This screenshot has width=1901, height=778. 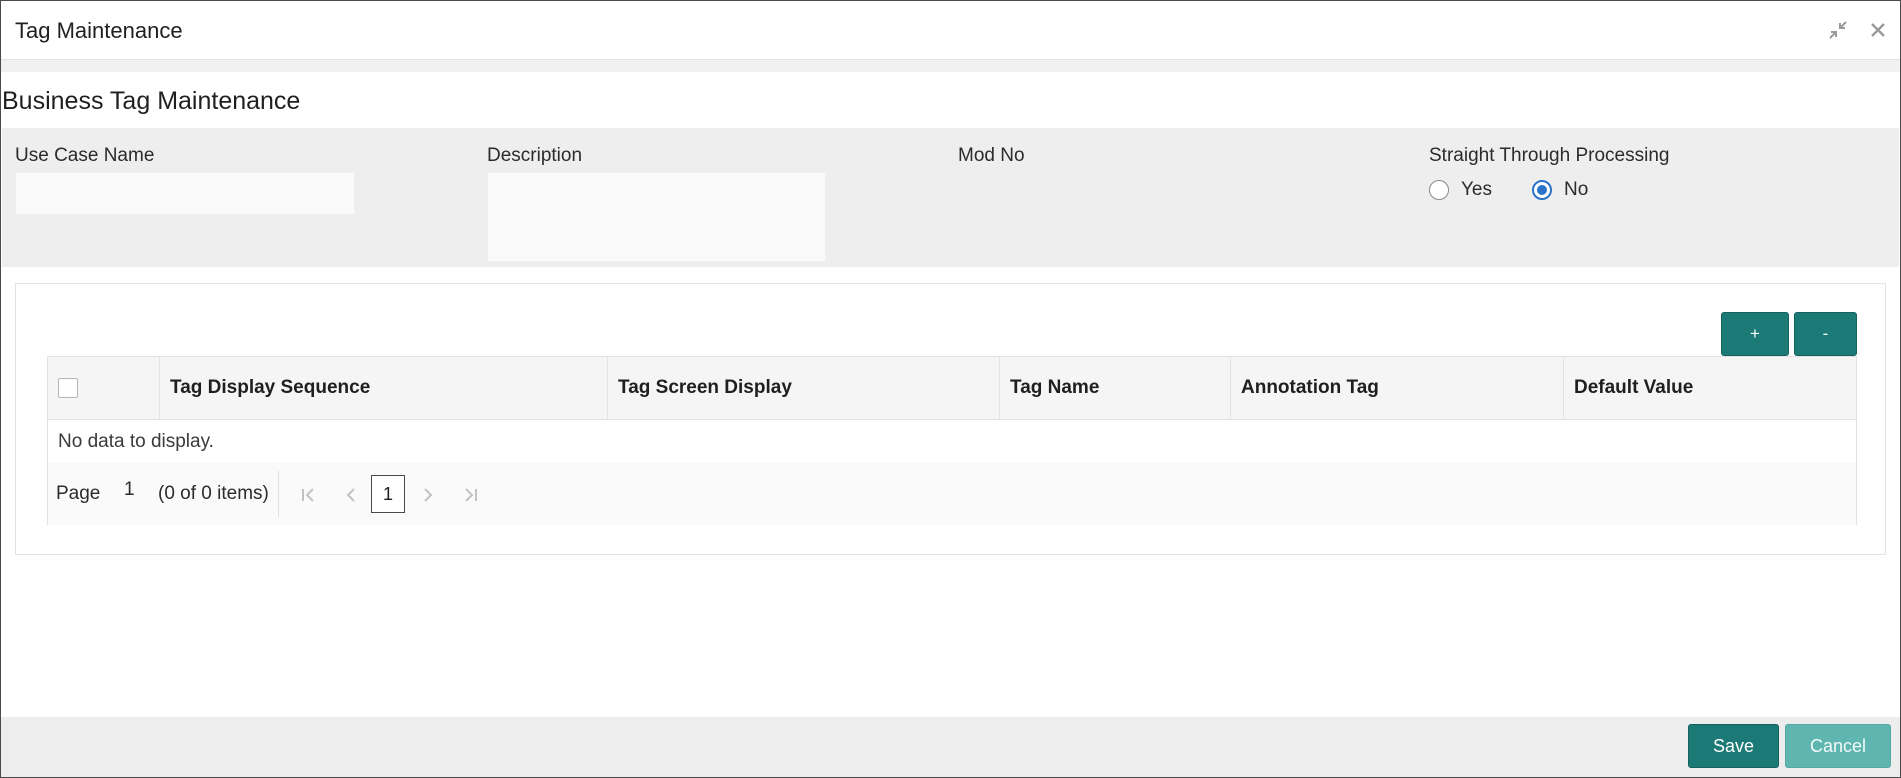 I want to click on use-case-name-label: Use Case Name, so click(x=85, y=155).